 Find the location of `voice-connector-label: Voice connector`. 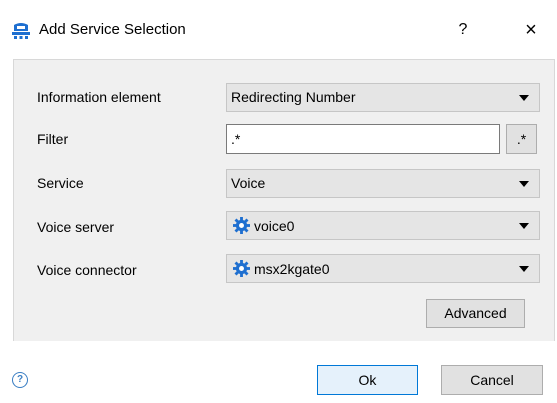

voice-connector-label: Voice connector is located at coordinates (87, 270).